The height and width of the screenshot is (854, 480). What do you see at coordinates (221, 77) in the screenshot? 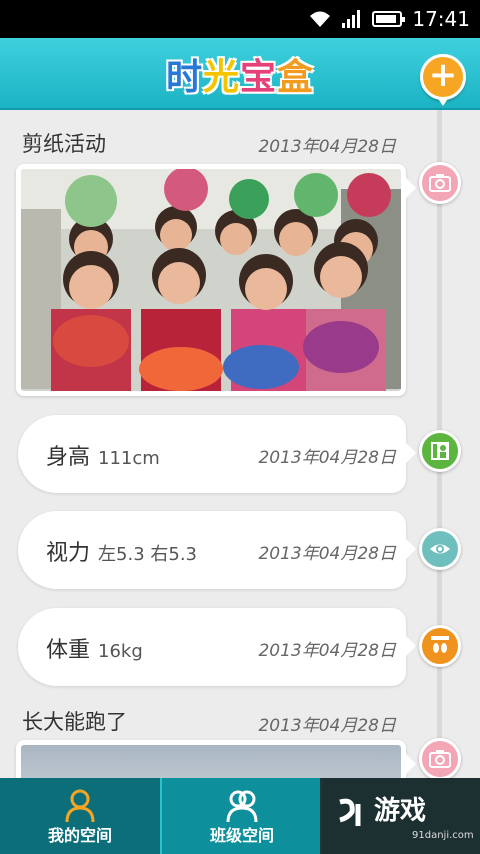
I see `logo-char: 光` at bounding box center [221, 77].